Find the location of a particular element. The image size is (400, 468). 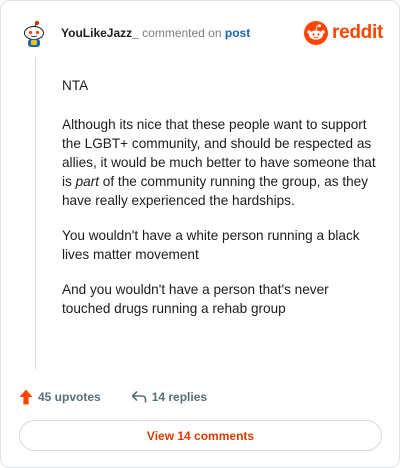

thread-line is located at coordinates (35, 213).